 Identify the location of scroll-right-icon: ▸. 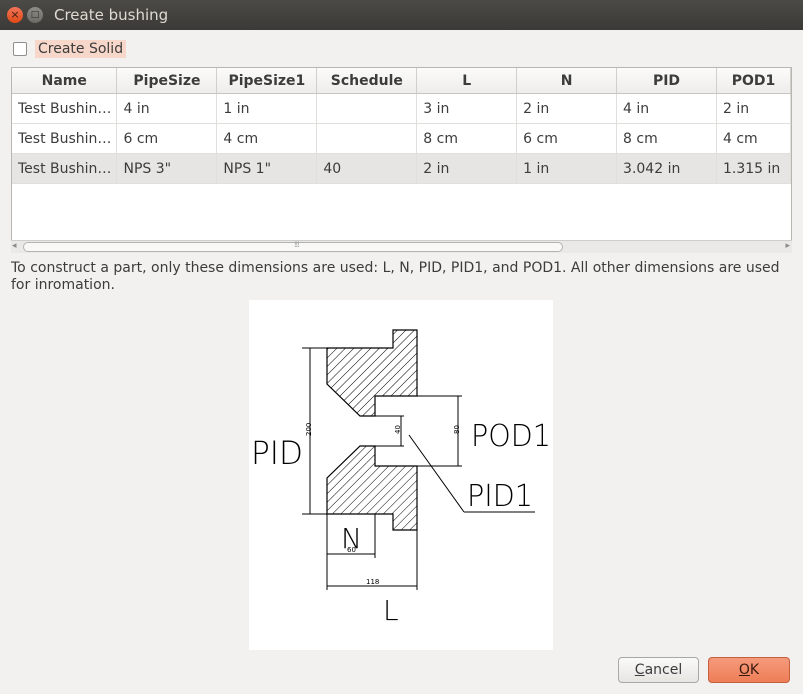
(787, 246).